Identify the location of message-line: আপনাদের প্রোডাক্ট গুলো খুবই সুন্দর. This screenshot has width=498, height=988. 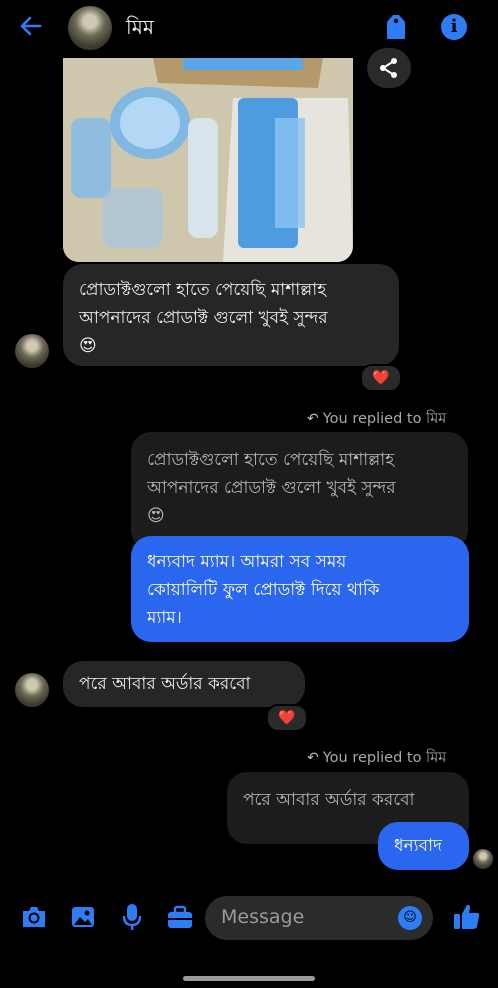
(203, 318).